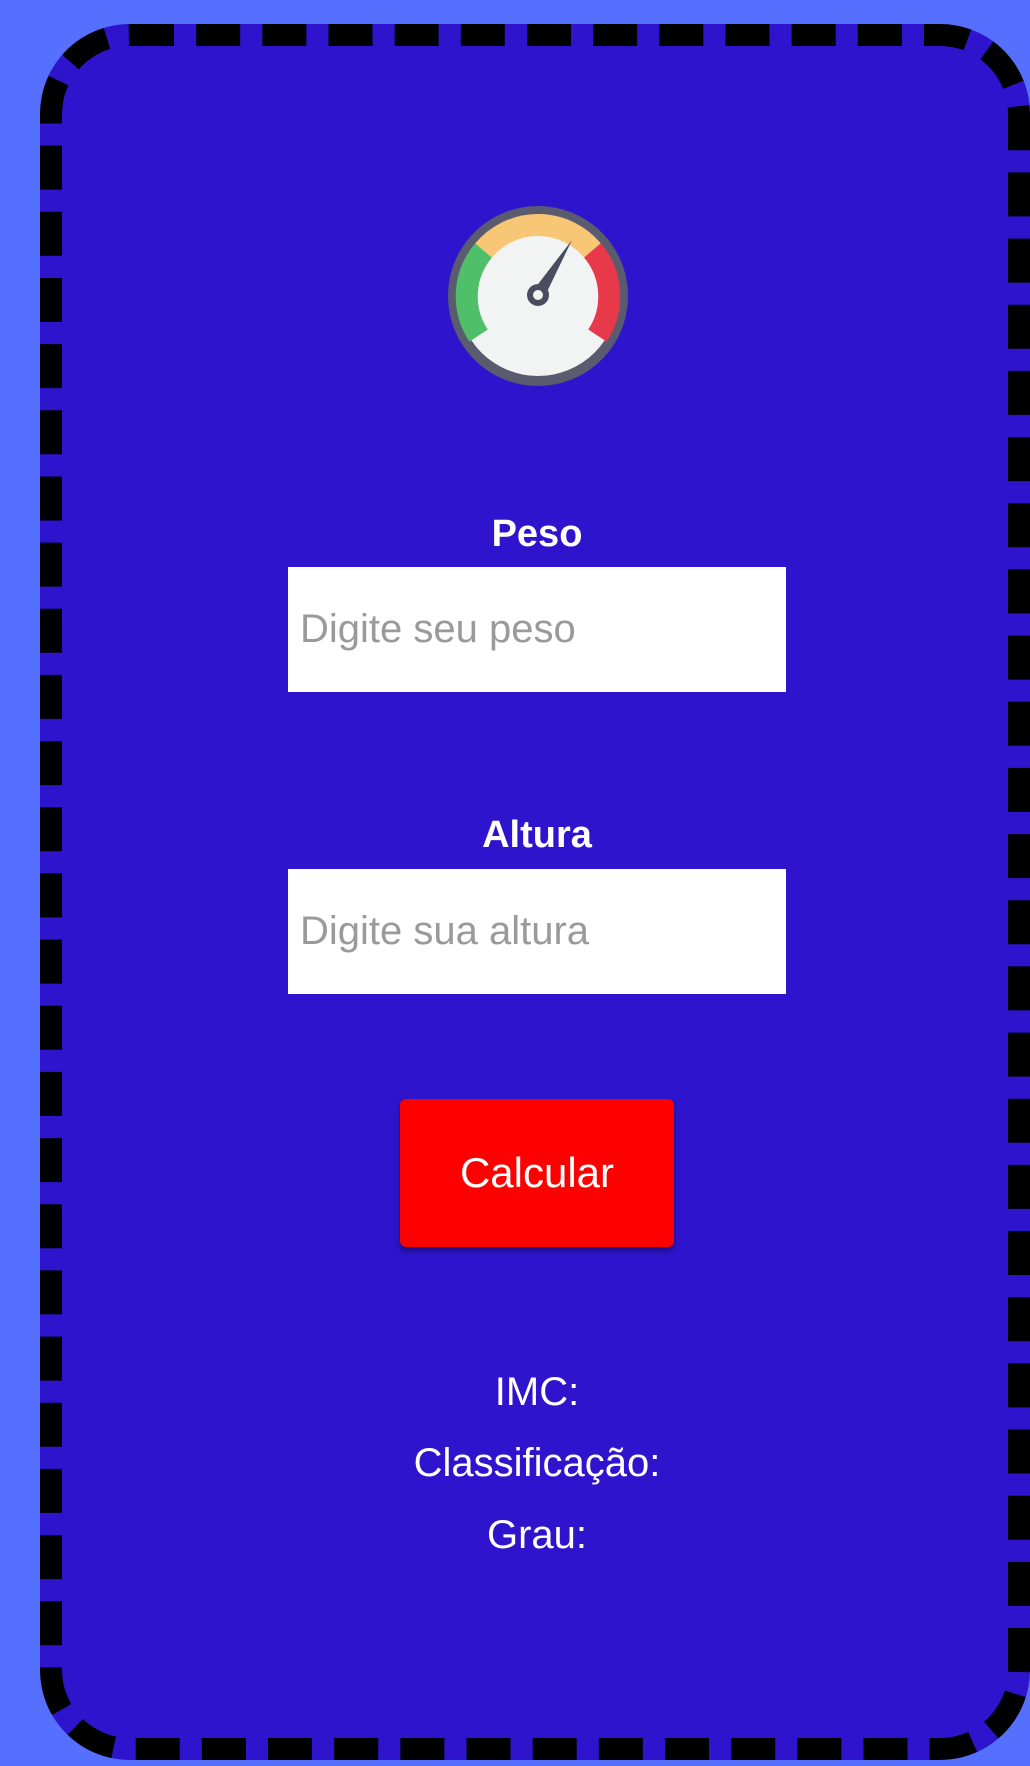 This screenshot has width=1030, height=1766. I want to click on grau-result: Grau:, so click(537, 1535).